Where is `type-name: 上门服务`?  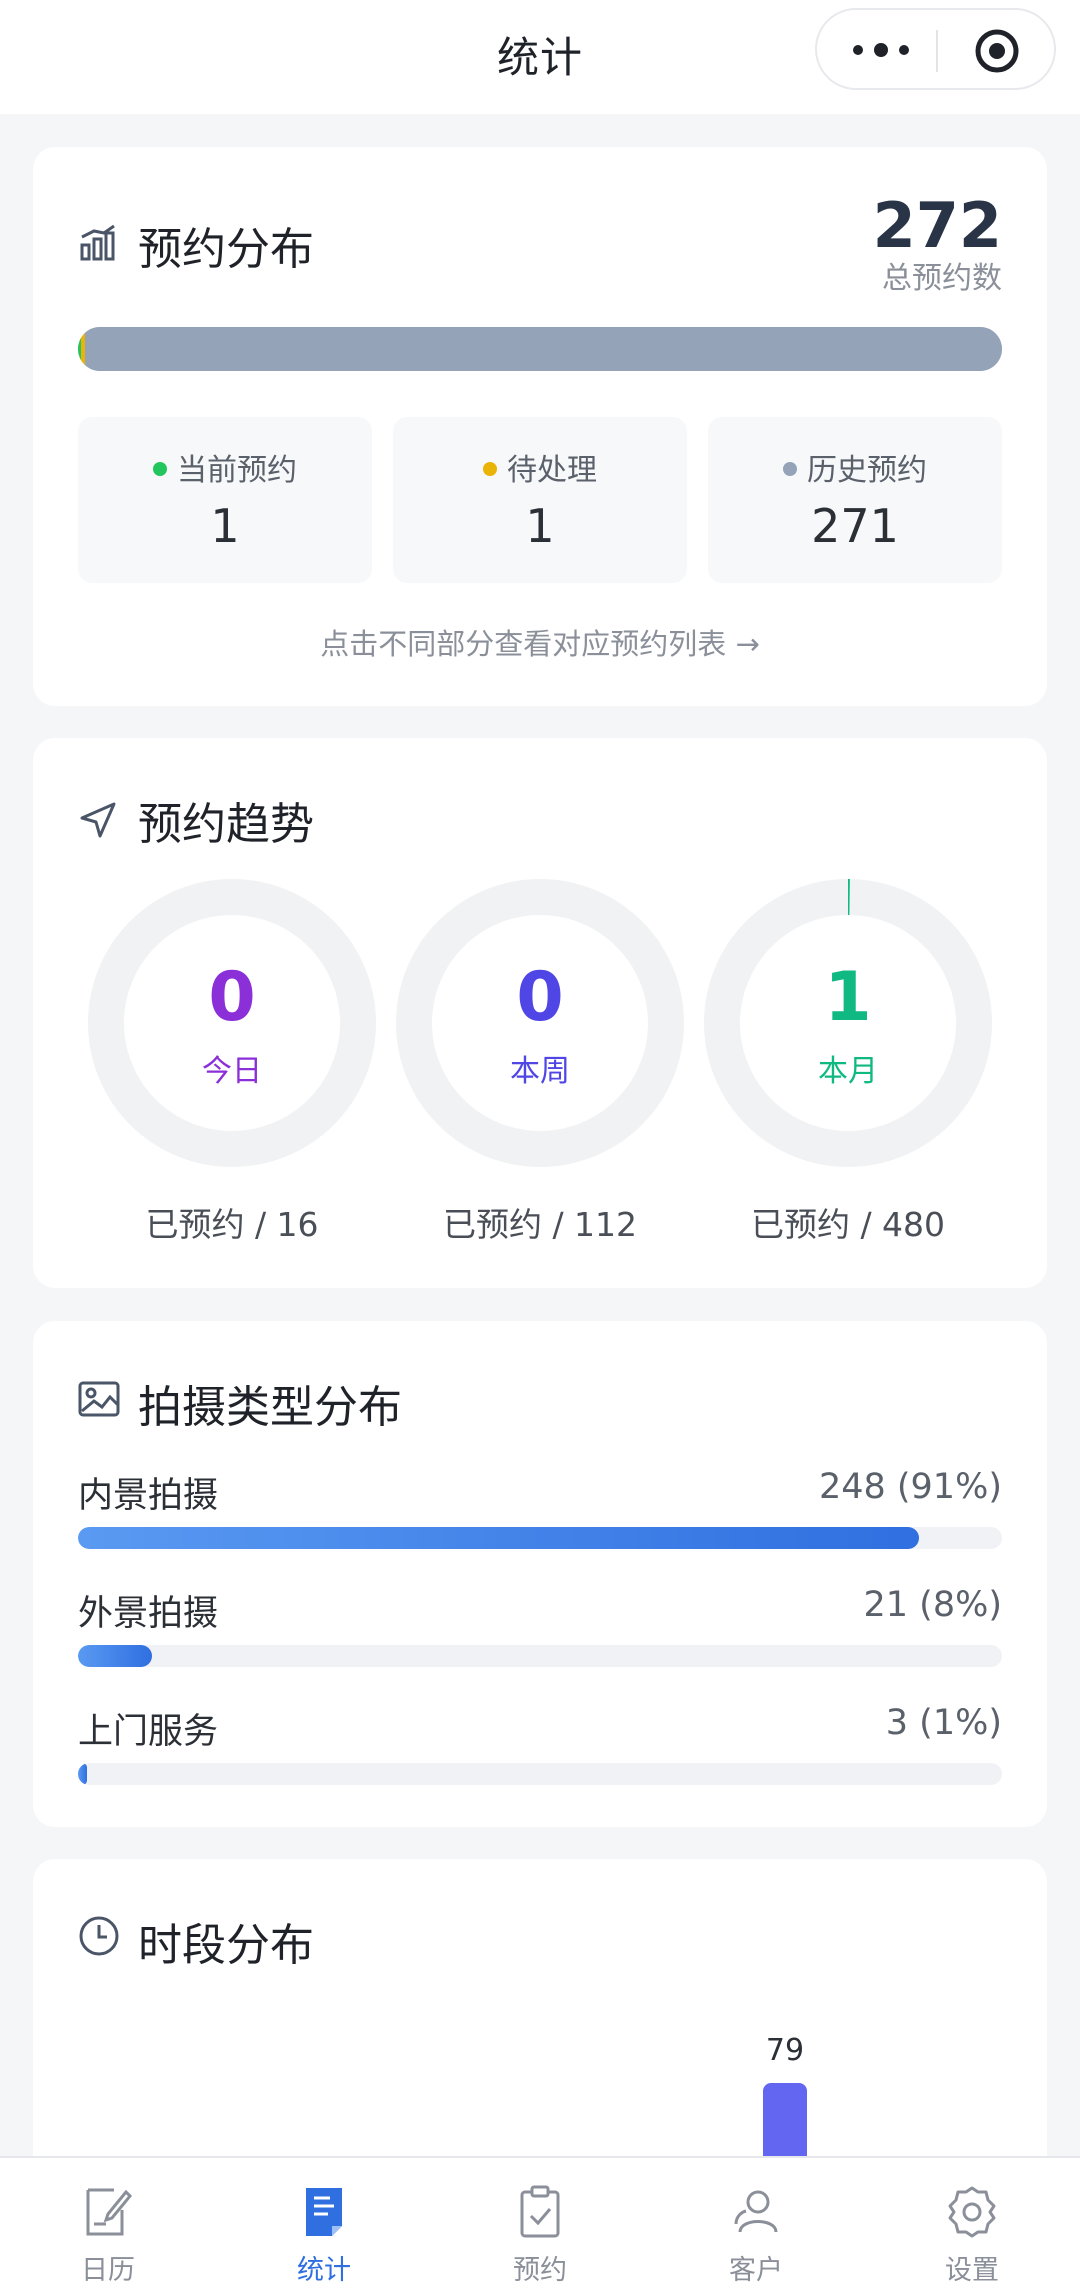 type-name: 上门服务 is located at coordinates (148, 1732).